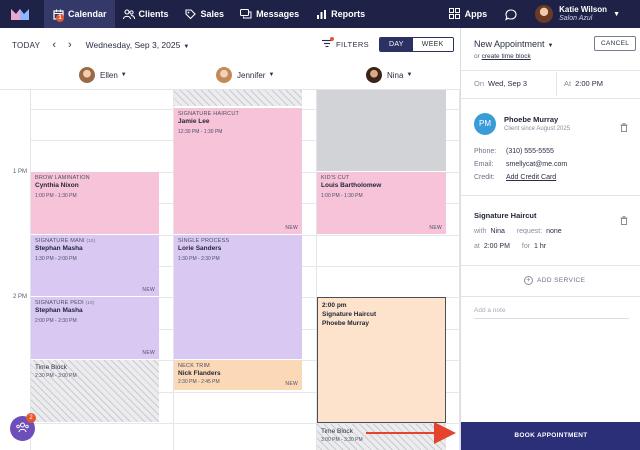 This screenshot has height=450, width=640. Describe the element at coordinates (531, 177) in the screenshot. I see `add-credit-card-link: Add Credit Card` at that location.